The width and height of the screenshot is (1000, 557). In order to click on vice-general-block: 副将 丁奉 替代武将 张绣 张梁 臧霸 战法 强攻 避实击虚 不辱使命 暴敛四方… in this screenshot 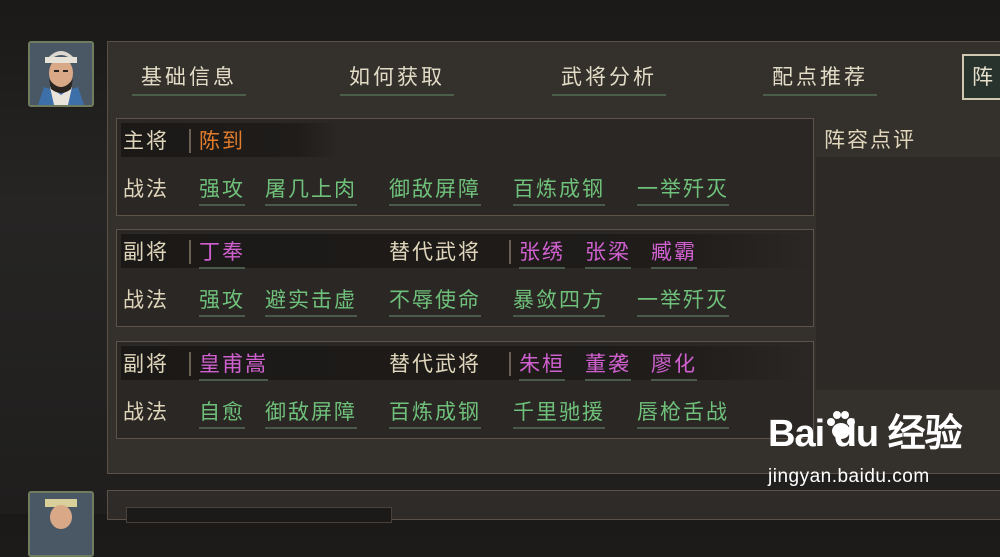, I will do `click(465, 278)`.